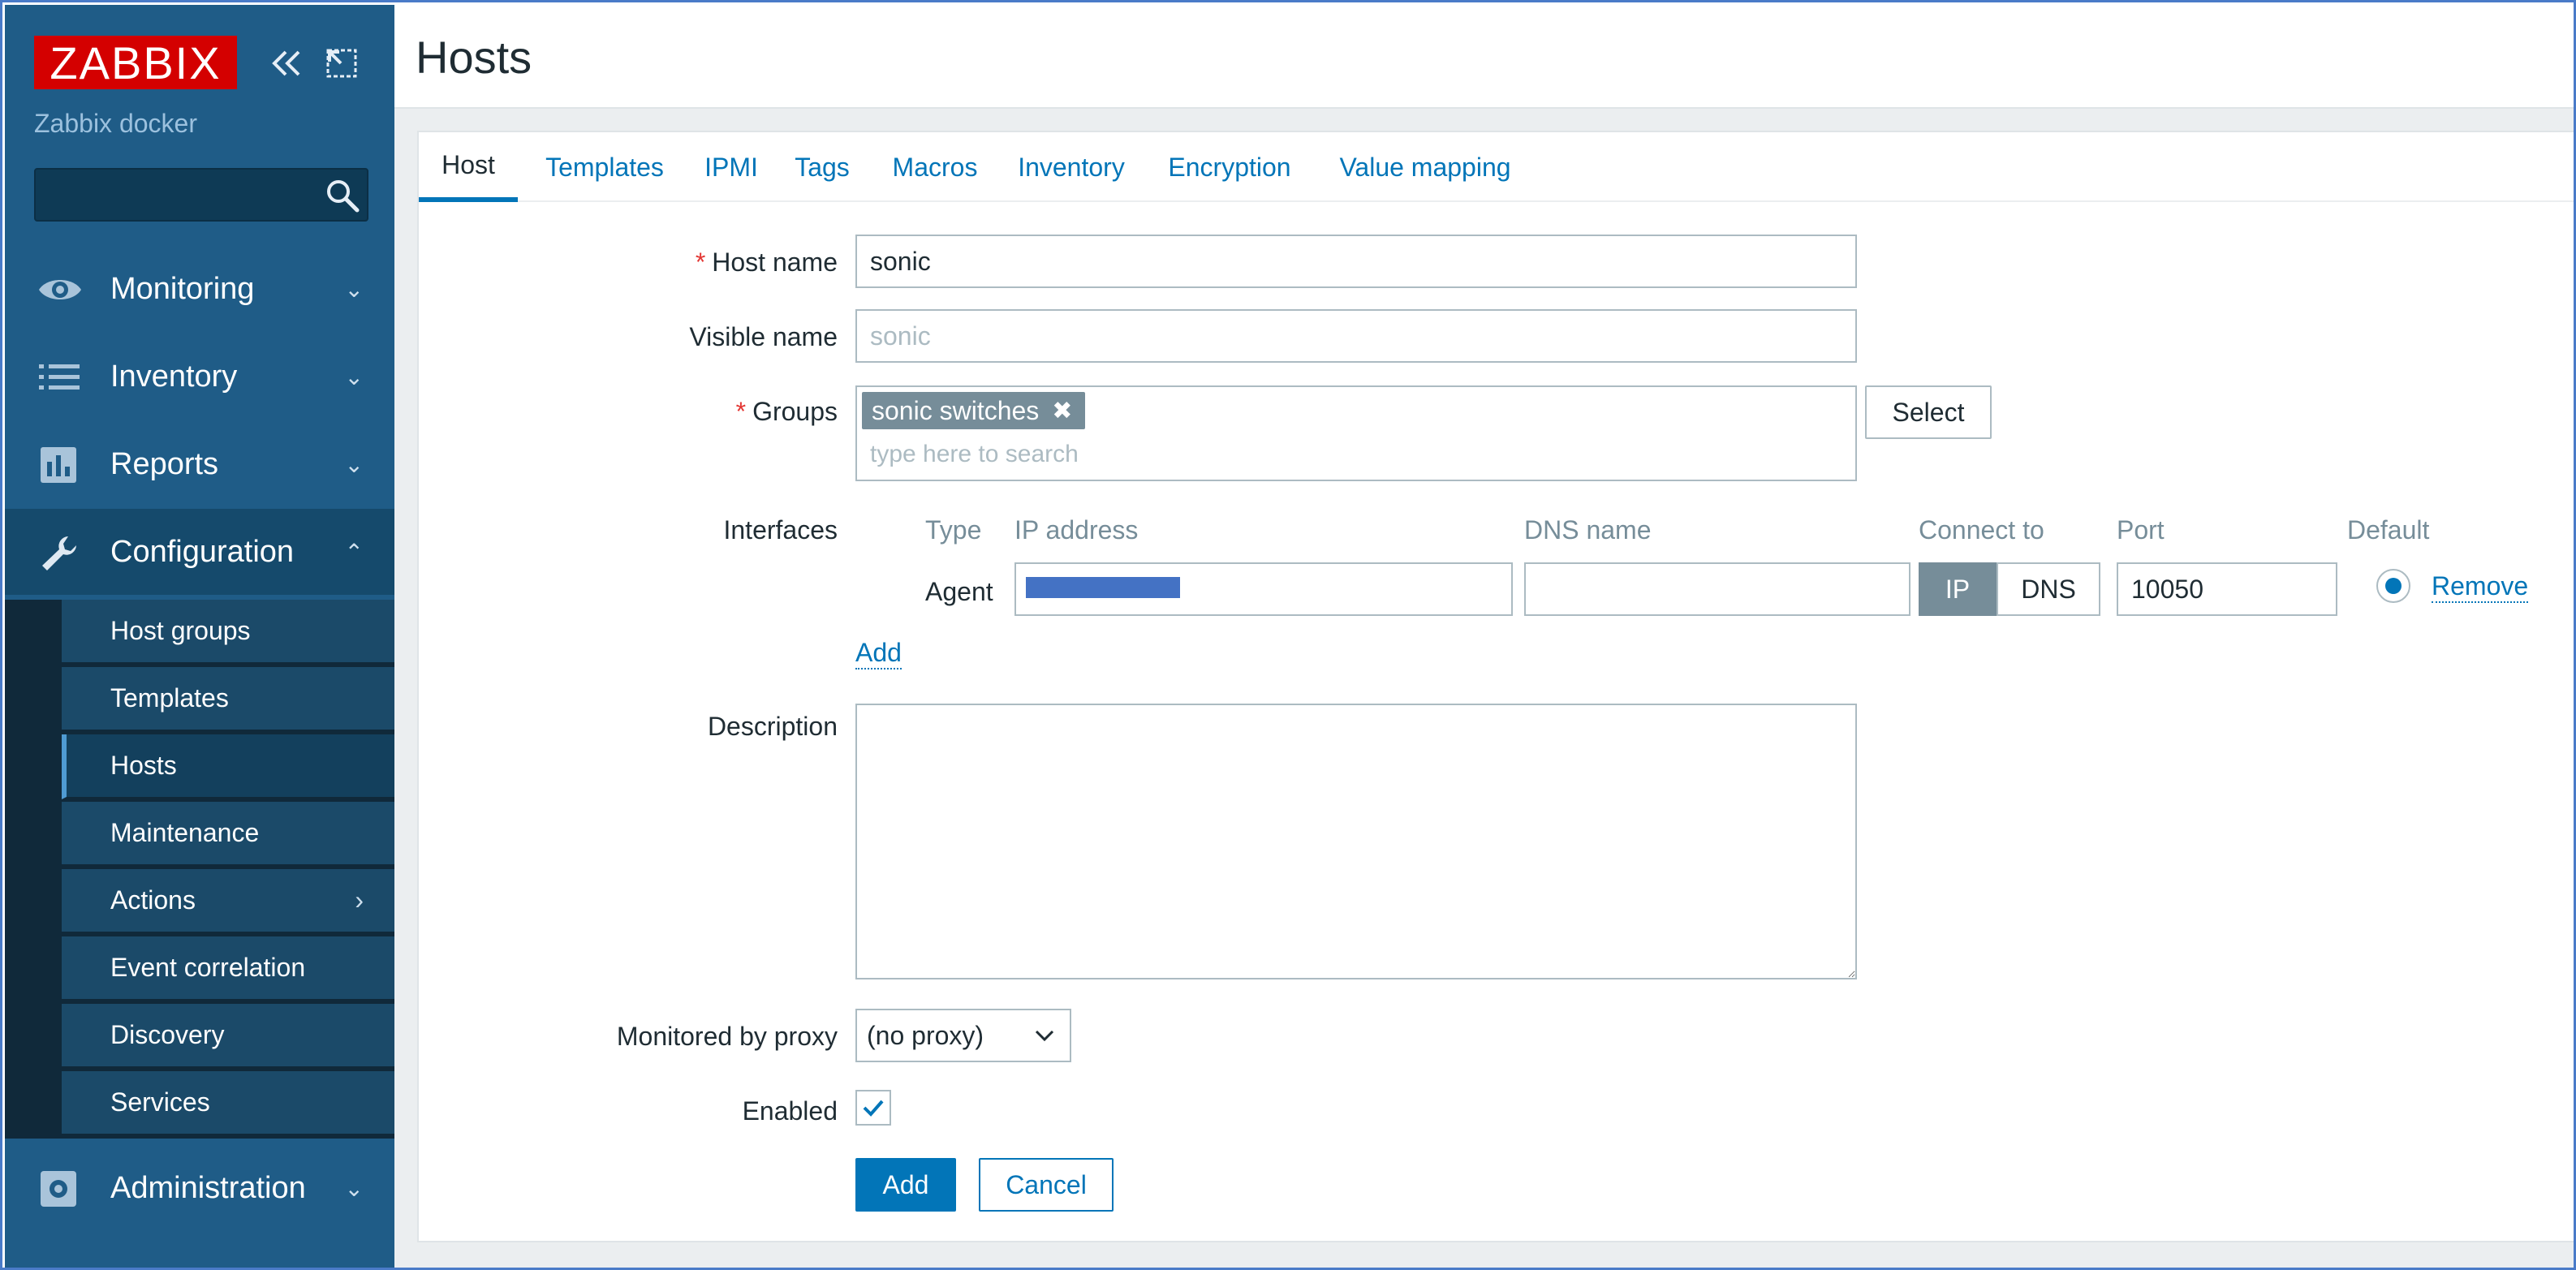 This screenshot has width=2576, height=1270. Describe the element at coordinates (1958, 589) in the screenshot. I see `connect-ip-toggle: IP` at that location.